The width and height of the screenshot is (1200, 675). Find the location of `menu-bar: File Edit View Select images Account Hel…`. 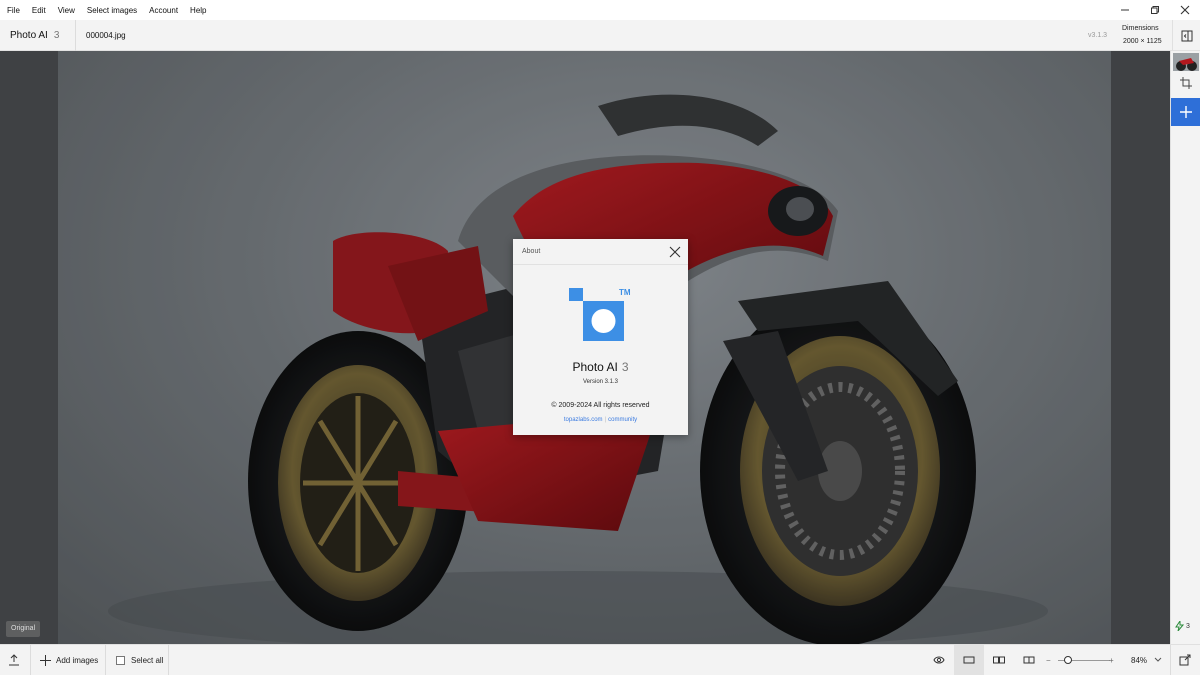

menu-bar: File Edit View Select images Account Hel… is located at coordinates (600, 10).